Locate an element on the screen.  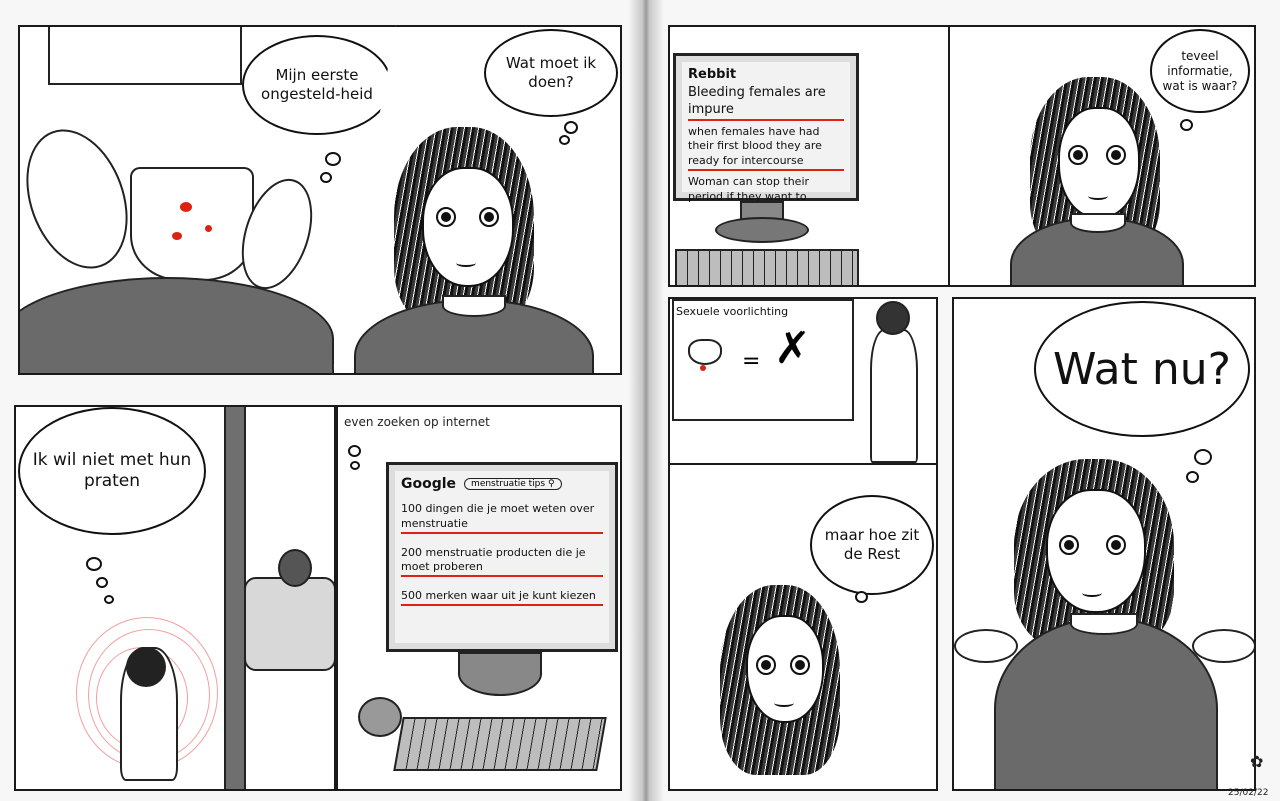
caption: even zoeken op internet is located at coordinates (417, 422).